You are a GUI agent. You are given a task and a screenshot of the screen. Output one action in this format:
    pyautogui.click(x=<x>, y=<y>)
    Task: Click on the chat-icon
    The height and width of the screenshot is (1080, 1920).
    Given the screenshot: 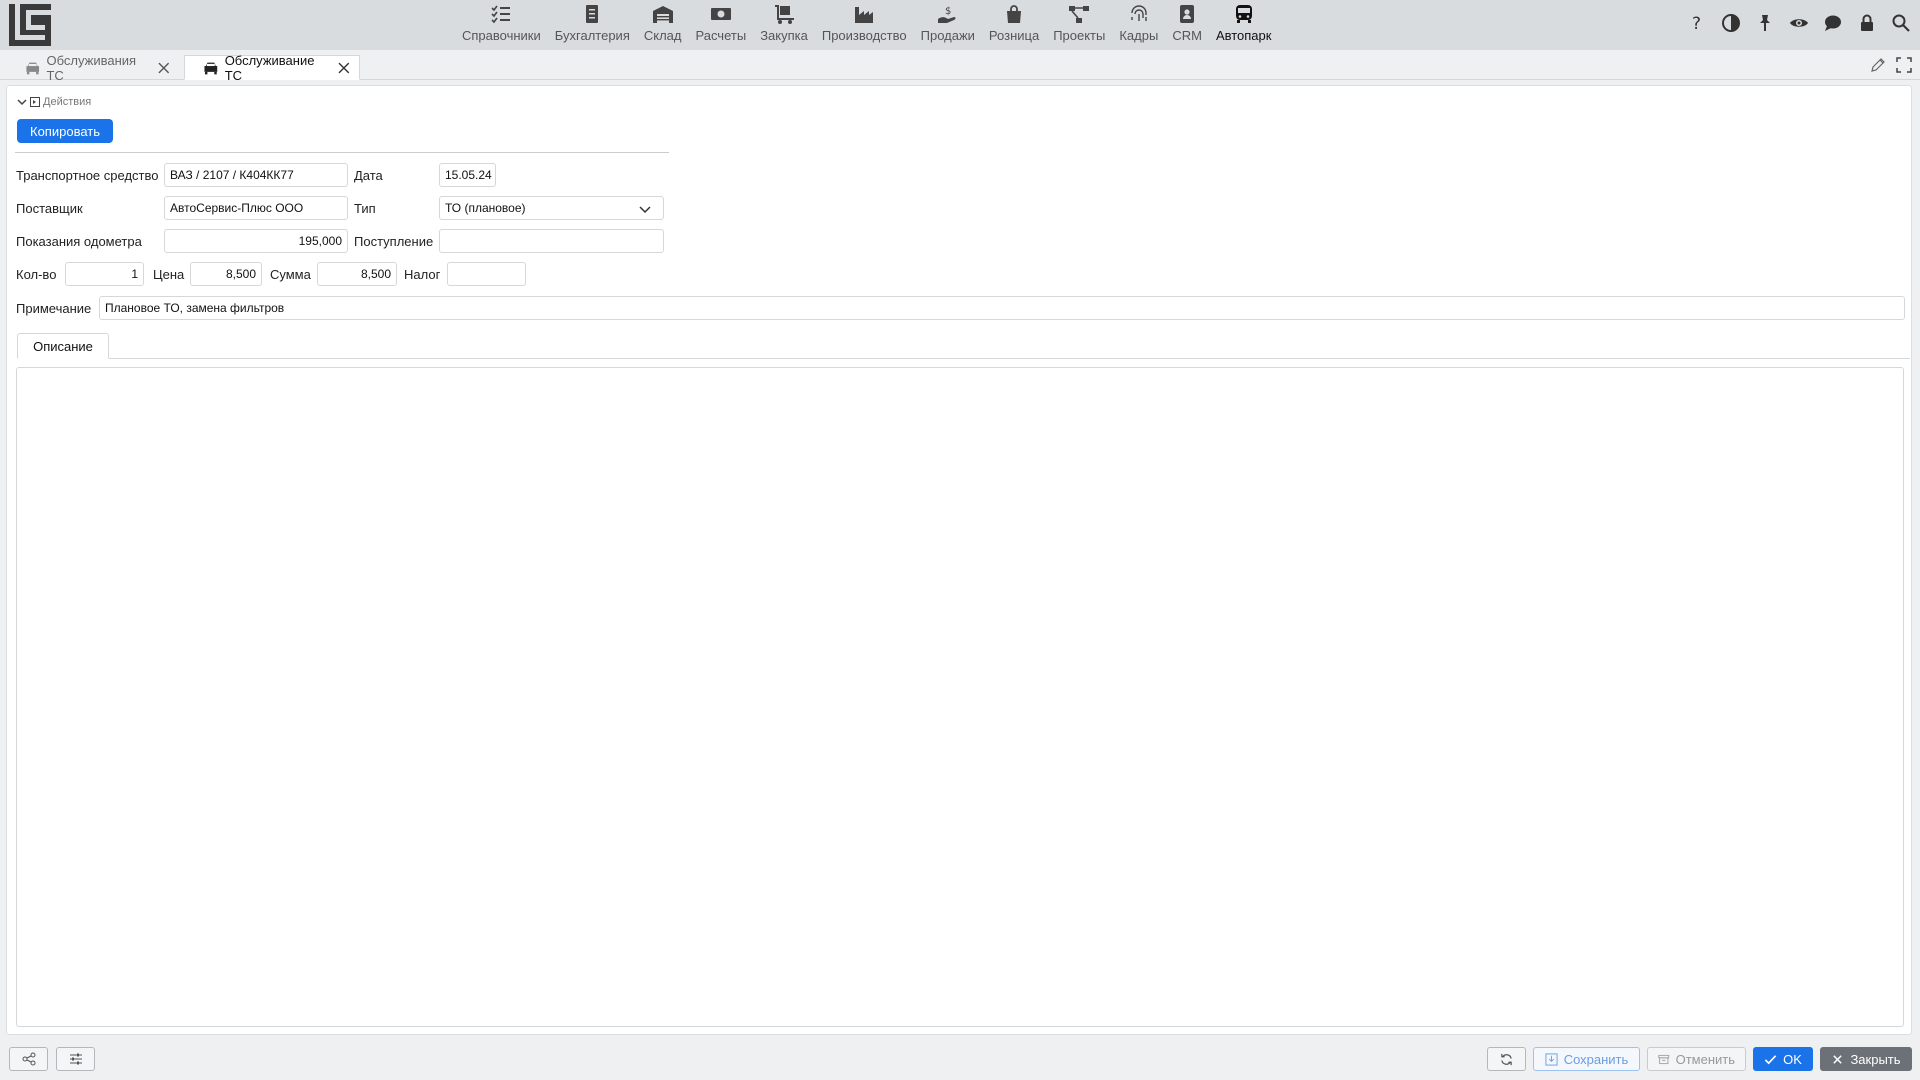 What is the action you would take?
    pyautogui.click(x=1833, y=23)
    